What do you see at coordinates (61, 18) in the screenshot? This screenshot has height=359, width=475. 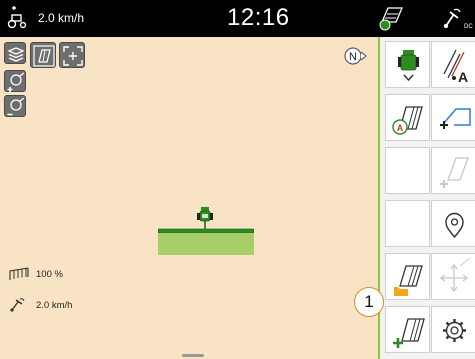 I see `vehicle-speed: 2.0 km/h` at bounding box center [61, 18].